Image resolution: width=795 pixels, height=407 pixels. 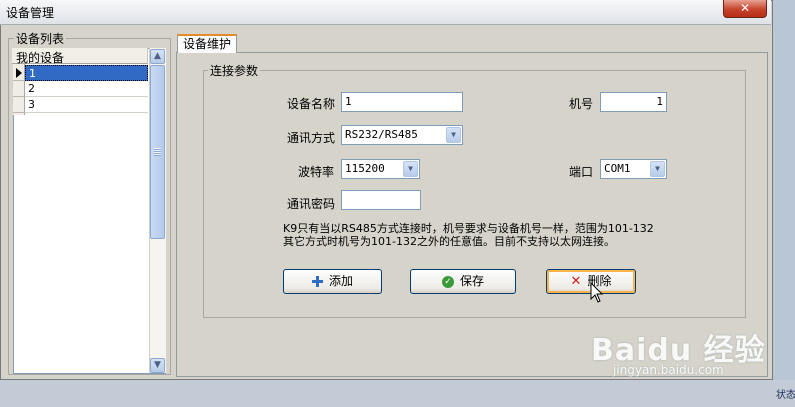 I want to click on add-button: 添加, so click(x=332, y=281).